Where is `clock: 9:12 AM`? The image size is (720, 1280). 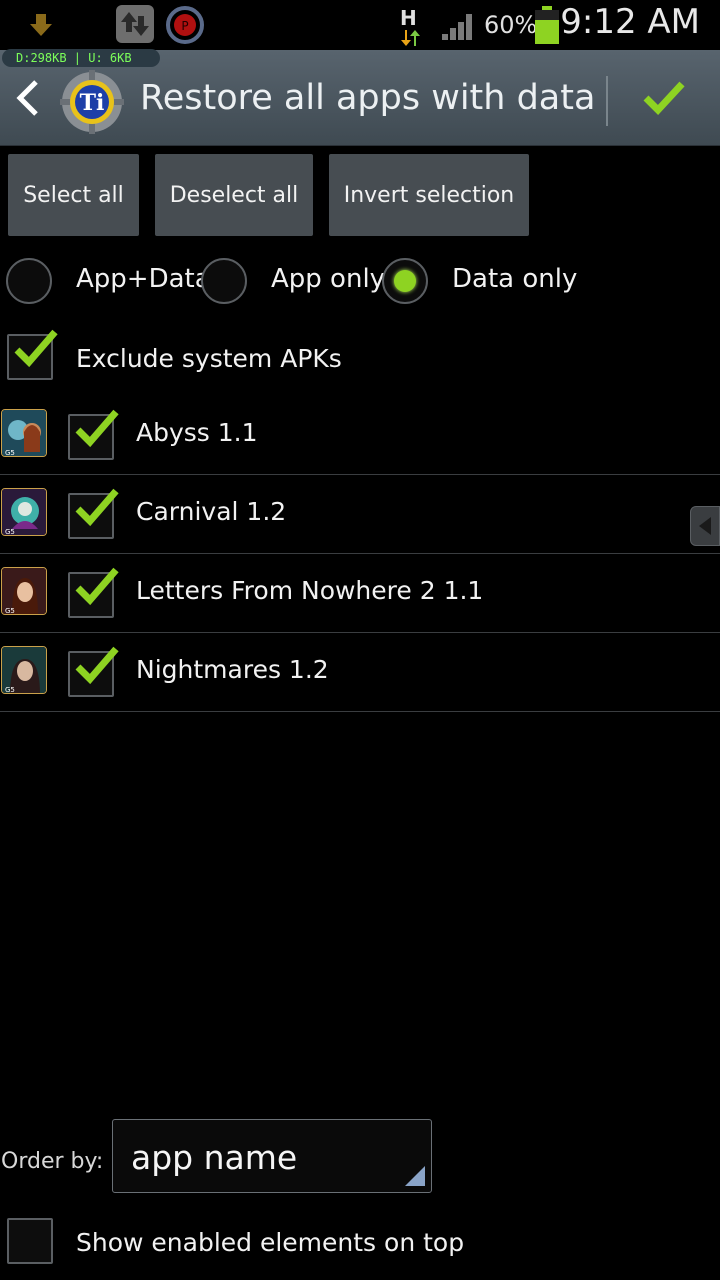 clock: 9:12 AM is located at coordinates (630, 22).